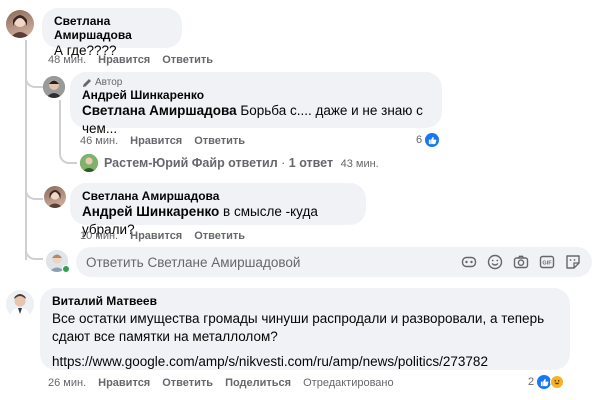 The width and height of the screenshot is (600, 400). Describe the element at coordinates (67, 60) in the screenshot. I see `comment-time: 48 мин.` at that location.